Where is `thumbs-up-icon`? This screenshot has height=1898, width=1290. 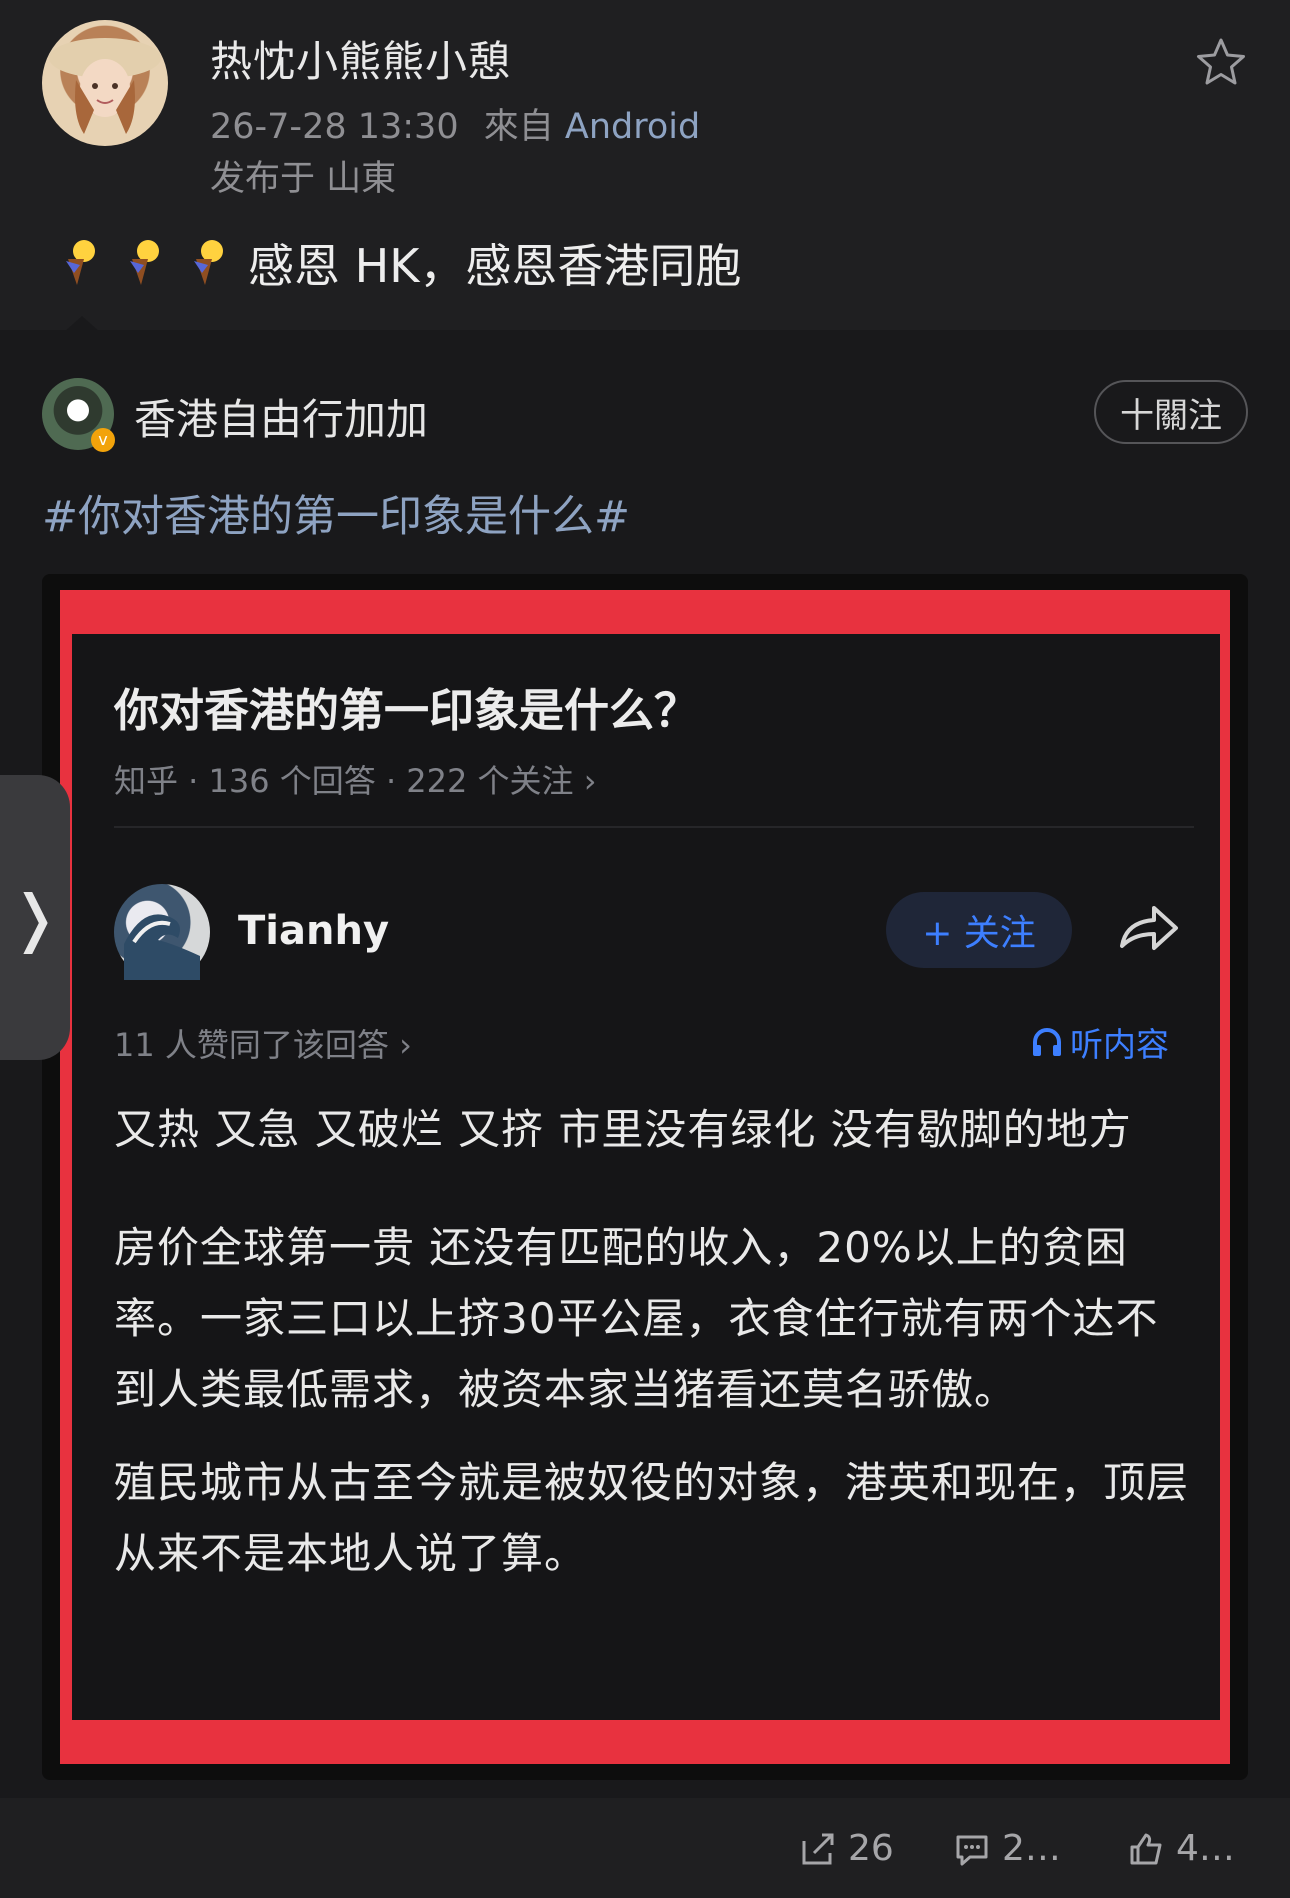
thumbs-up-icon is located at coordinates (1146, 1848).